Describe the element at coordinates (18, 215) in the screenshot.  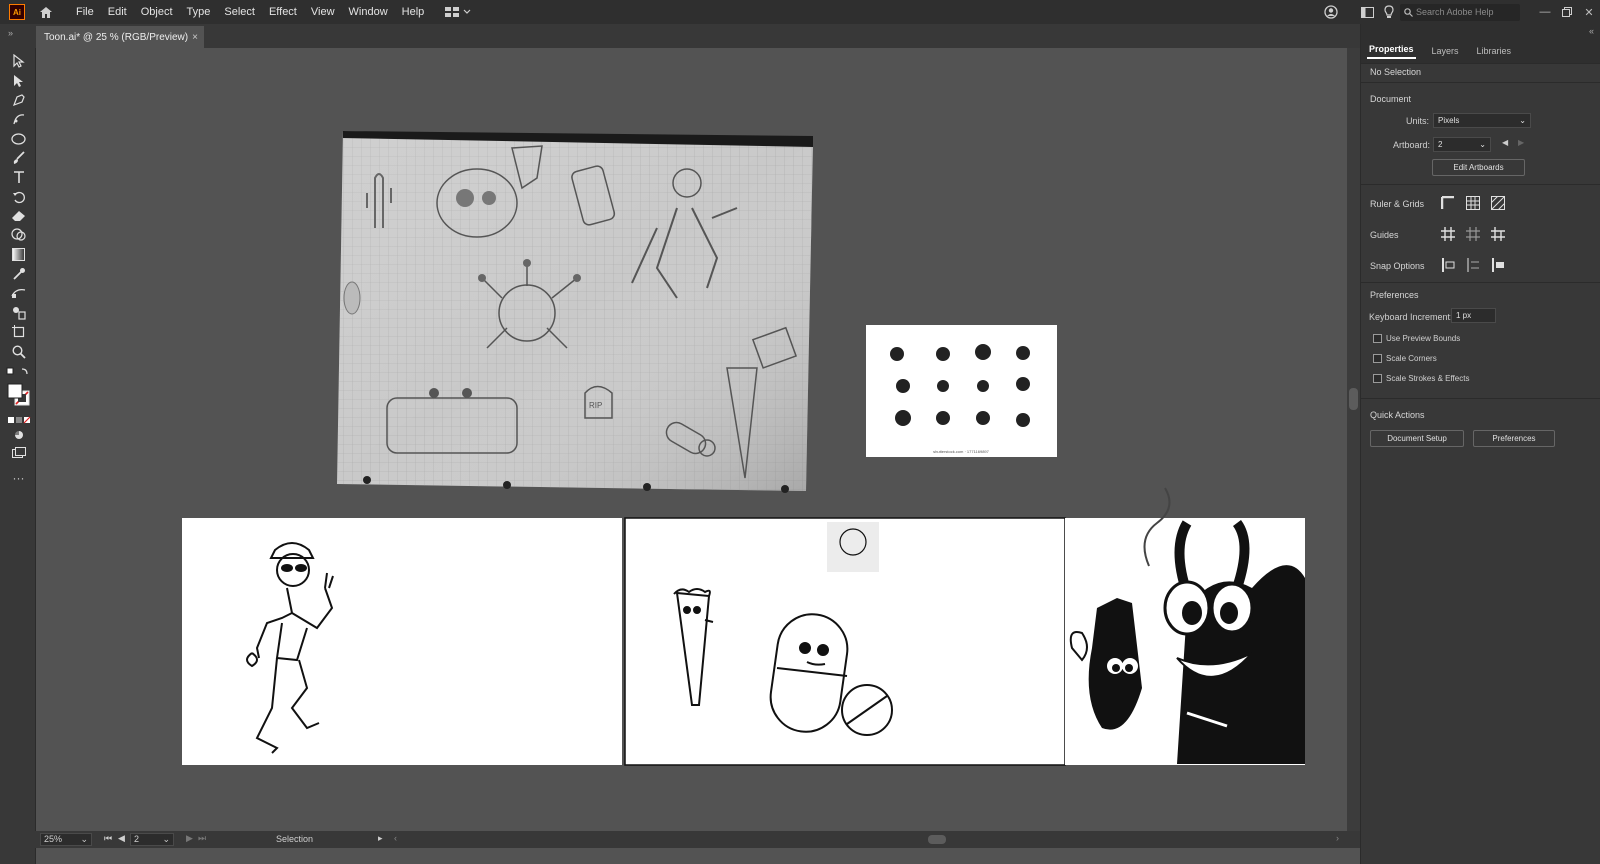
I see `eraser-tool-icon` at that location.